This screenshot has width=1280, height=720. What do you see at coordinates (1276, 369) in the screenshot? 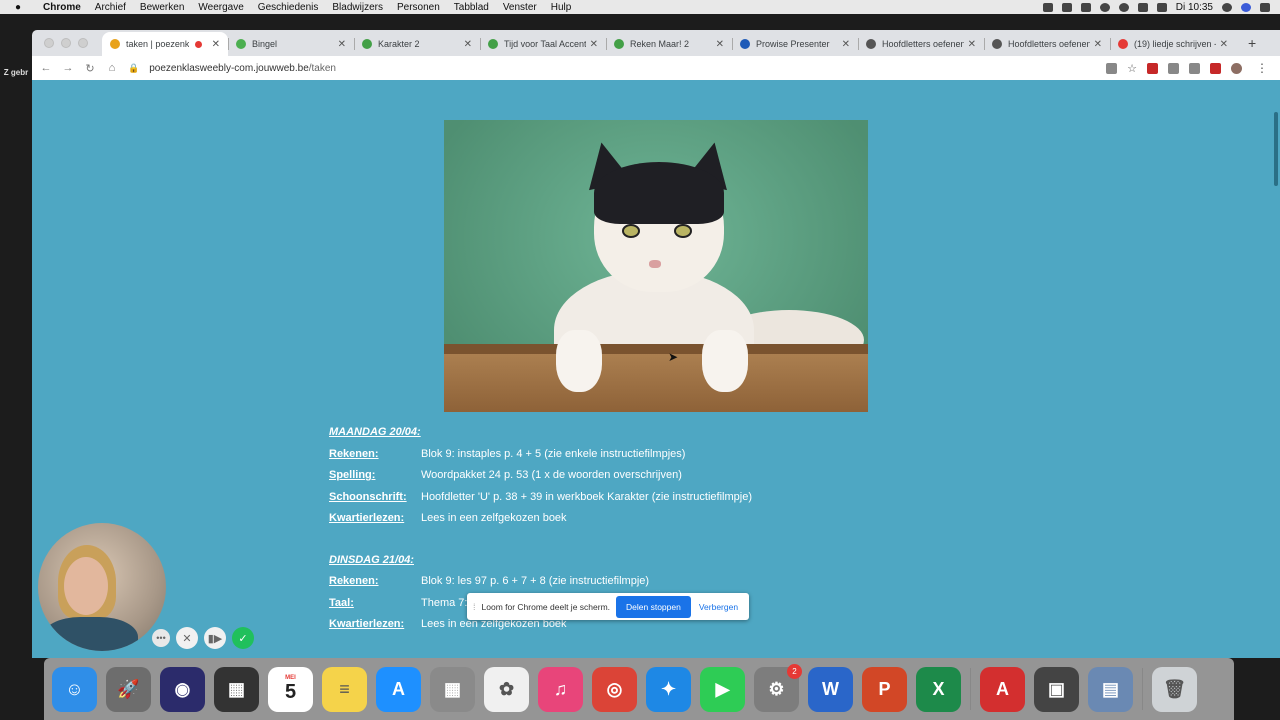
I see `page-scrollbar` at bounding box center [1276, 369].